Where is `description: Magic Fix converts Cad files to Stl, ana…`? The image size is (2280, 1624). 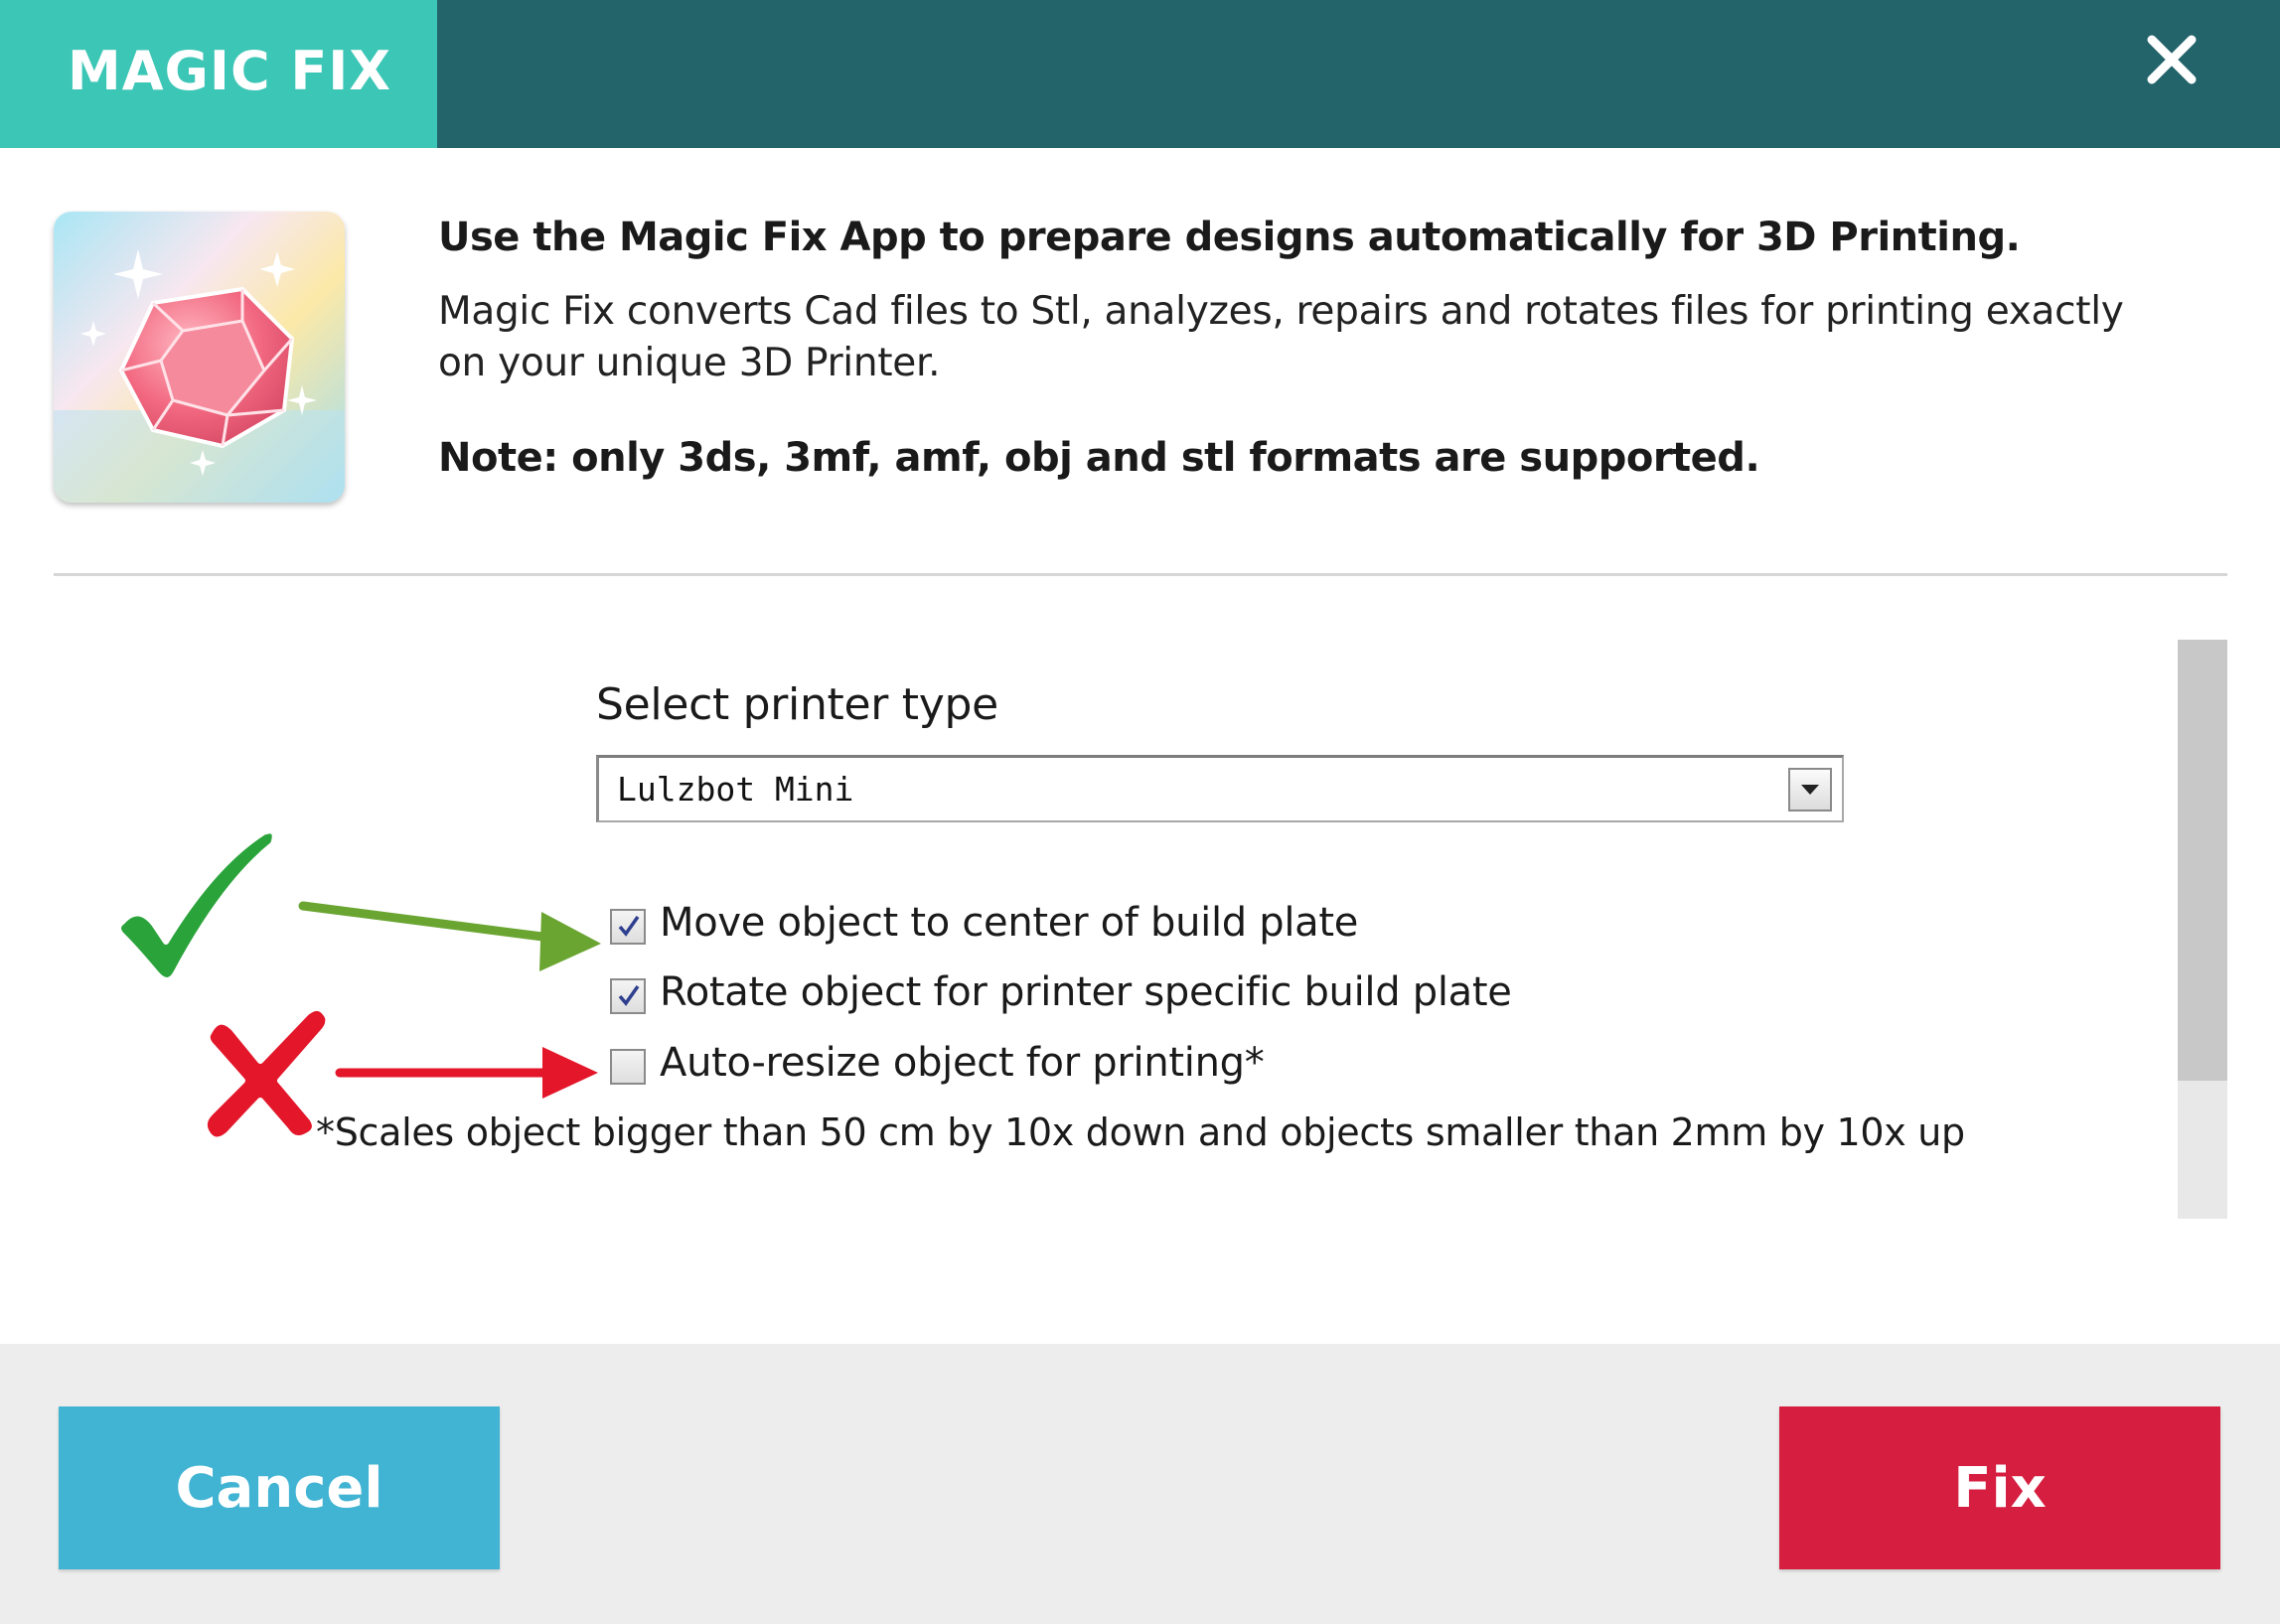
description: Magic Fix converts Cad files to Stl, ana… is located at coordinates (1281, 337).